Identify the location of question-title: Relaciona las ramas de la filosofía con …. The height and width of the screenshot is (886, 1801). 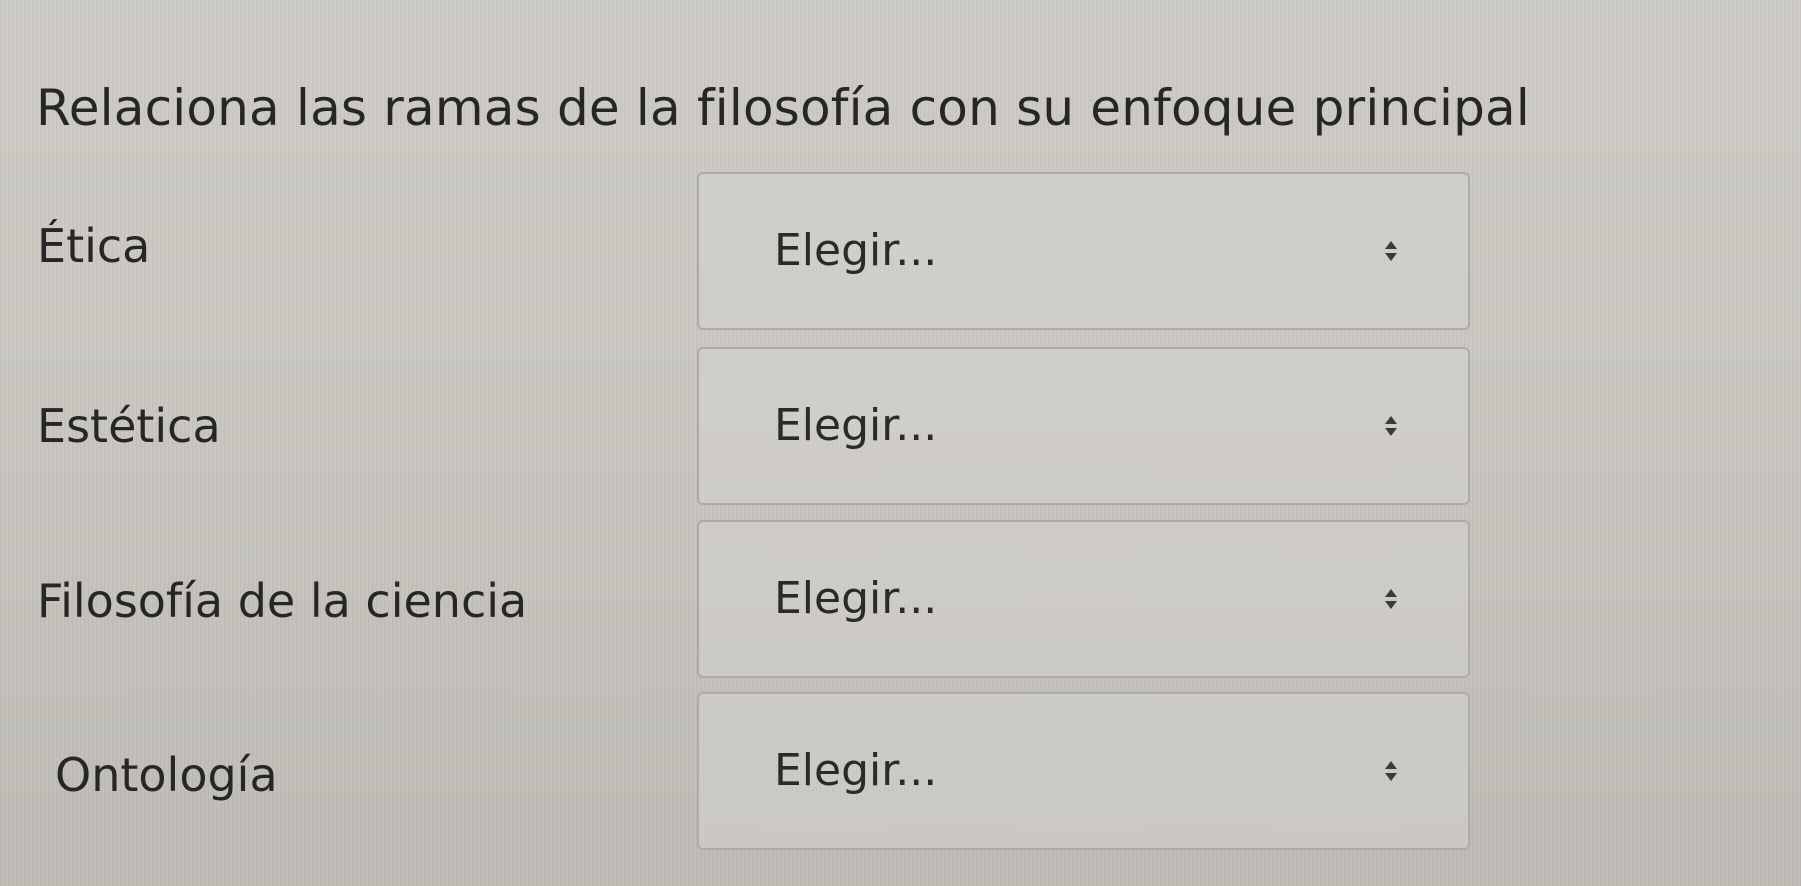
(783, 108).